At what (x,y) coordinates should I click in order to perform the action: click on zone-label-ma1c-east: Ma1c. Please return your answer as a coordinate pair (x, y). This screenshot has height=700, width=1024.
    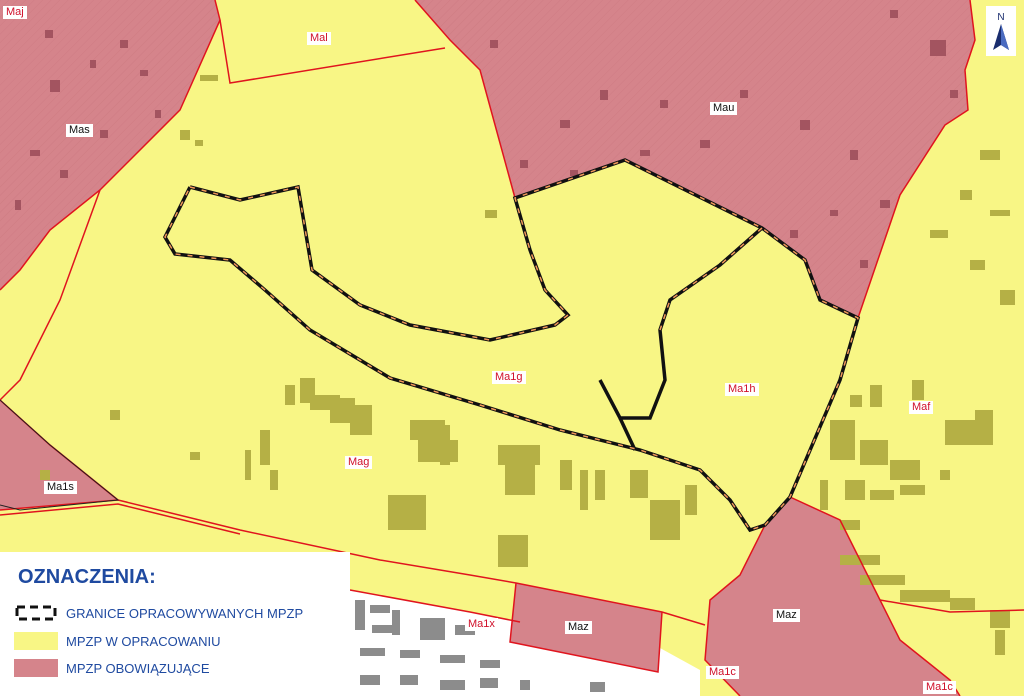
    Looking at the image, I should click on (939, 687).